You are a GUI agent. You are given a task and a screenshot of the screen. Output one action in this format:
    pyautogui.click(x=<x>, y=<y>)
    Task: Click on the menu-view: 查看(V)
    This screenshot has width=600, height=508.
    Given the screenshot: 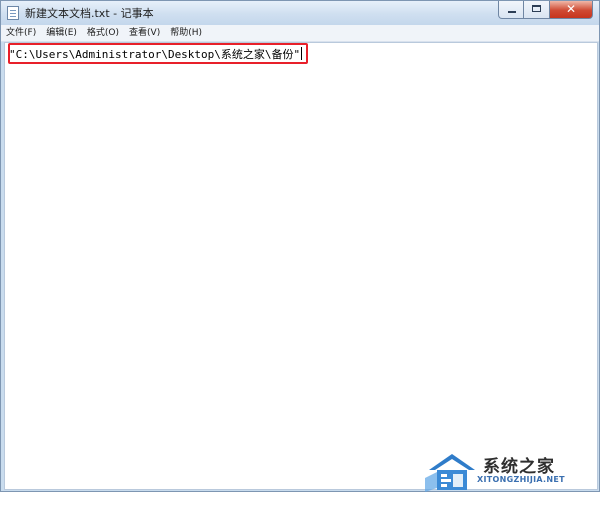 What is the action you would take?
    pyautogui.click(x=144, y=33)
    